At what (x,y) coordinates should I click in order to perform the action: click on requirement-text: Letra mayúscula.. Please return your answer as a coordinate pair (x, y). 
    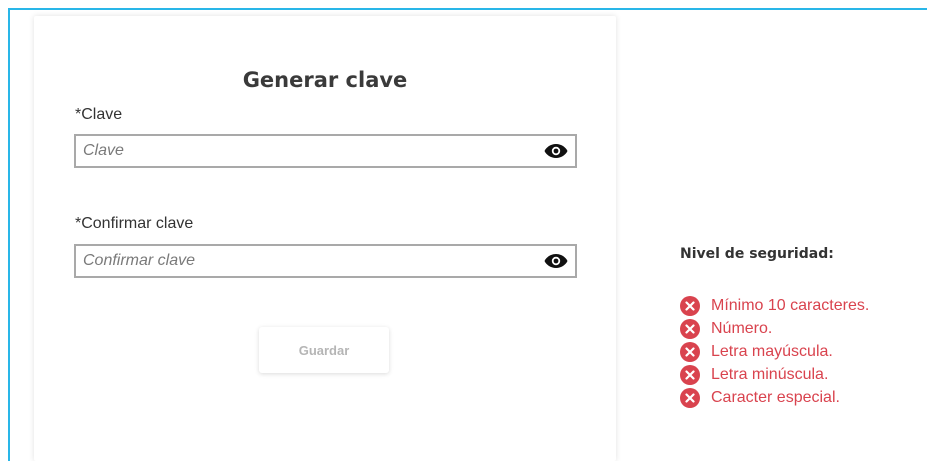
    Looking at the image, I should click on (772, 351).